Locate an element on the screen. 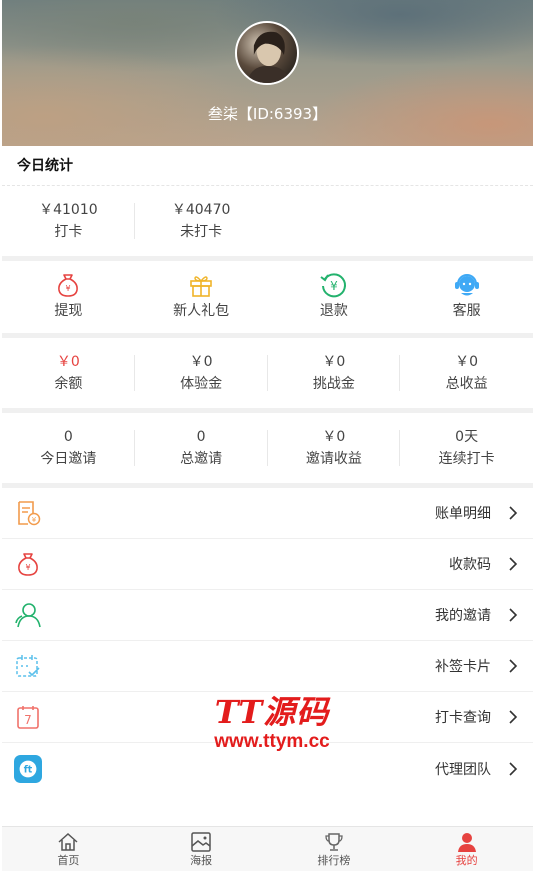 Image resolution: width=545 pixels, height=871 pixels. team-badge-icon: ft is located at coordinates (28, 768).